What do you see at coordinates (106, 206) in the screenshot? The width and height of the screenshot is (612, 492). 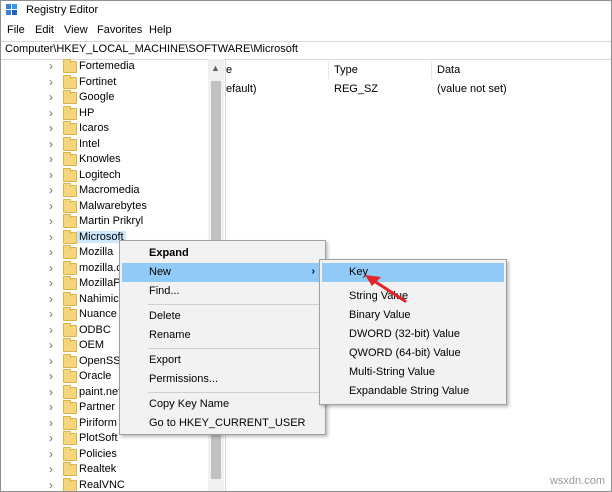 I see `tree-item: › Malwarebytes` at bounding box center [106, 206].